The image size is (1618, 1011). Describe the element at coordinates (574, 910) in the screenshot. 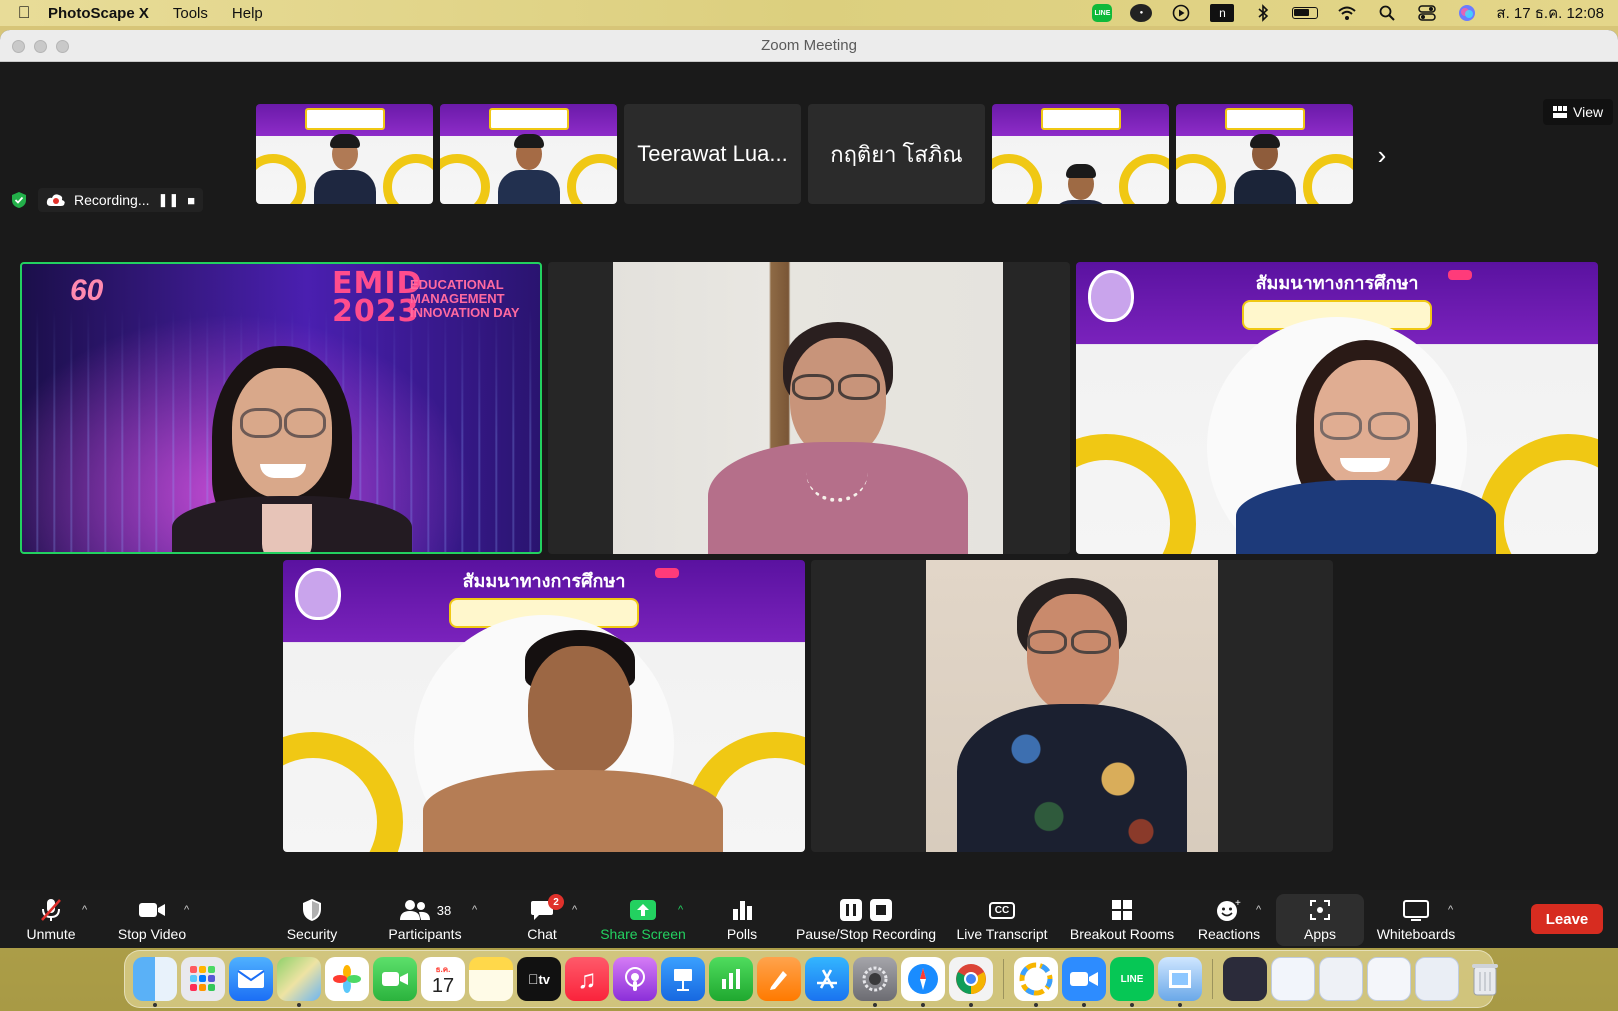

I see `chat-options-caret-icon: ^` at that location.